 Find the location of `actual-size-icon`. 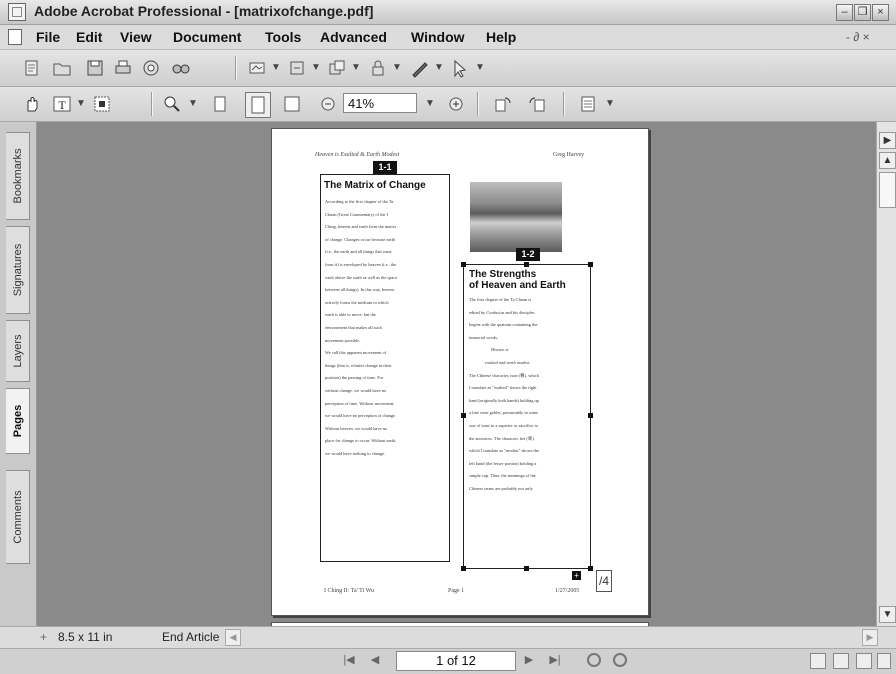

actual-size-icon is located at coordinates (220, 104).